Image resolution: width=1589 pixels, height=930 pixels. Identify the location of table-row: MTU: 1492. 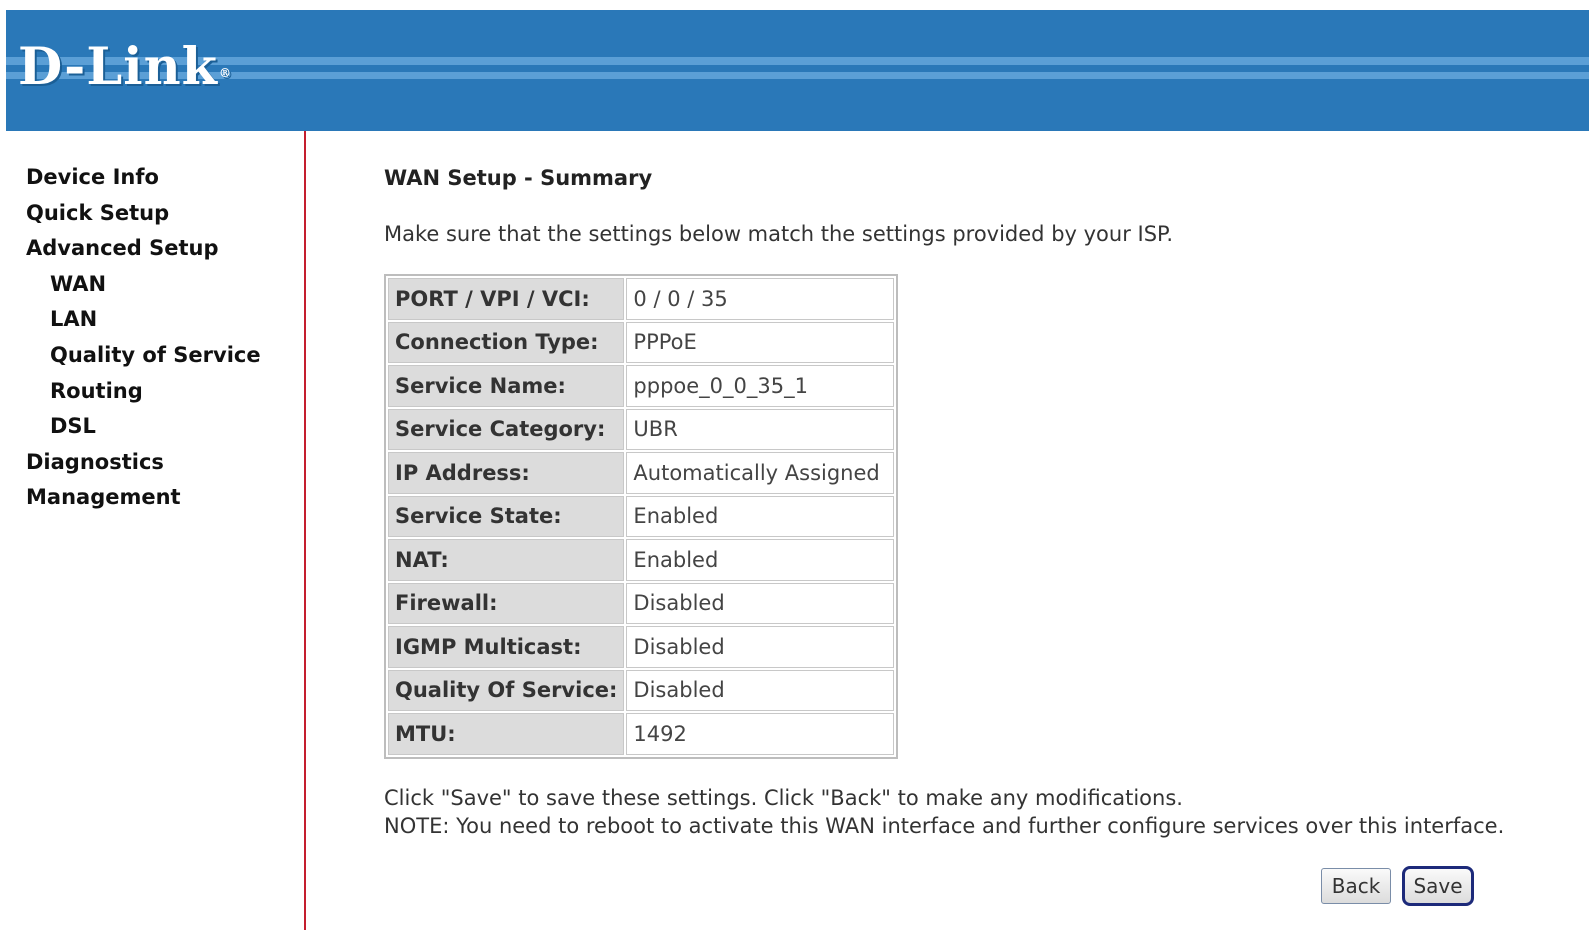
(641, 734).